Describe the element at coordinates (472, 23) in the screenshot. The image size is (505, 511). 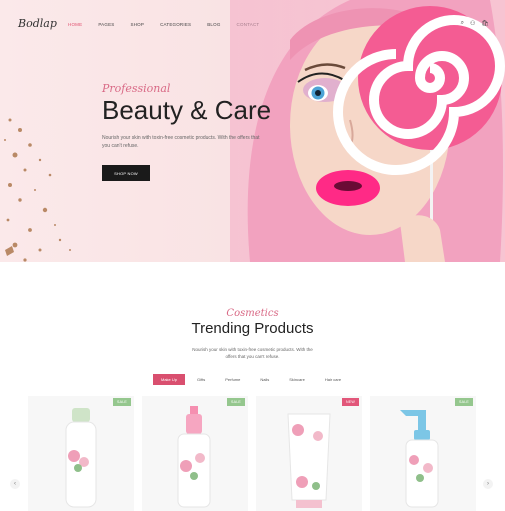
I see `user-icon: ⚇` at that location.